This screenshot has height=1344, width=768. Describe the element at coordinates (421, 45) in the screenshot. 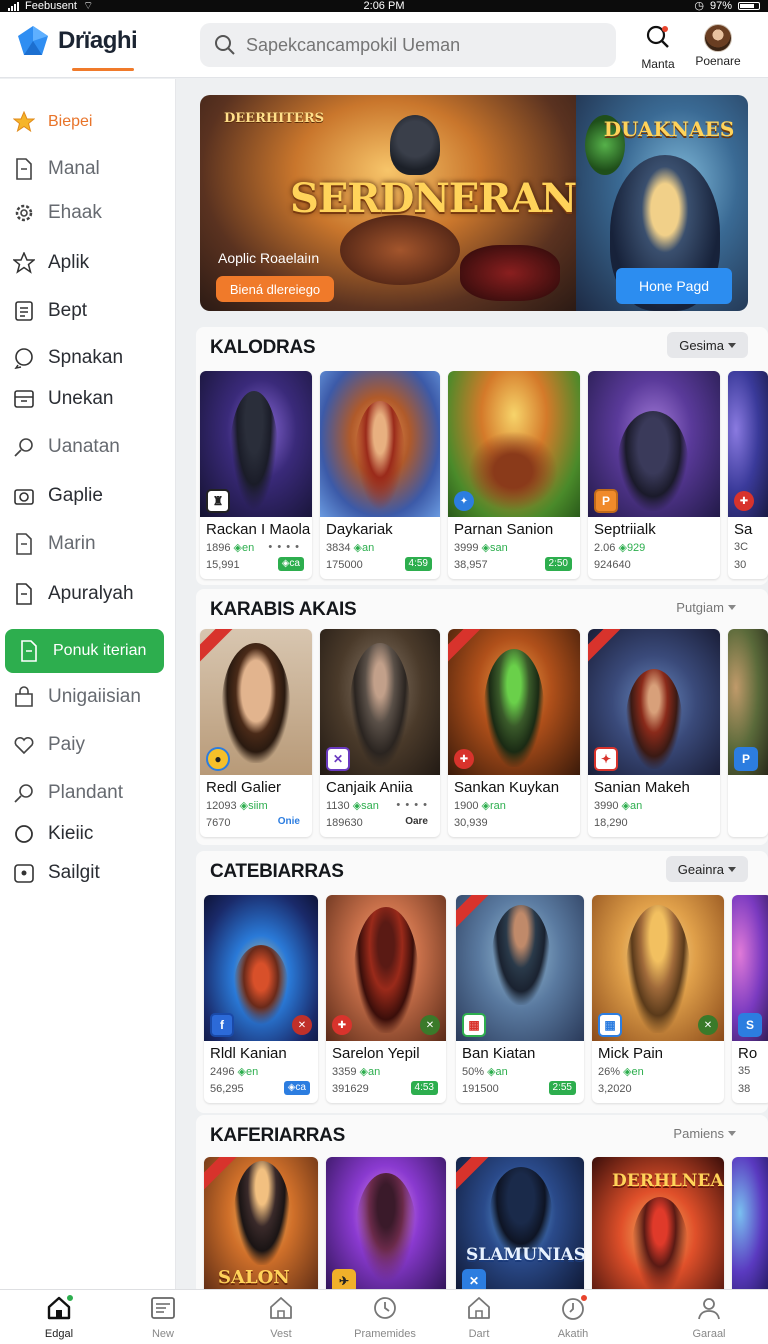

I see `search-input` at that location.